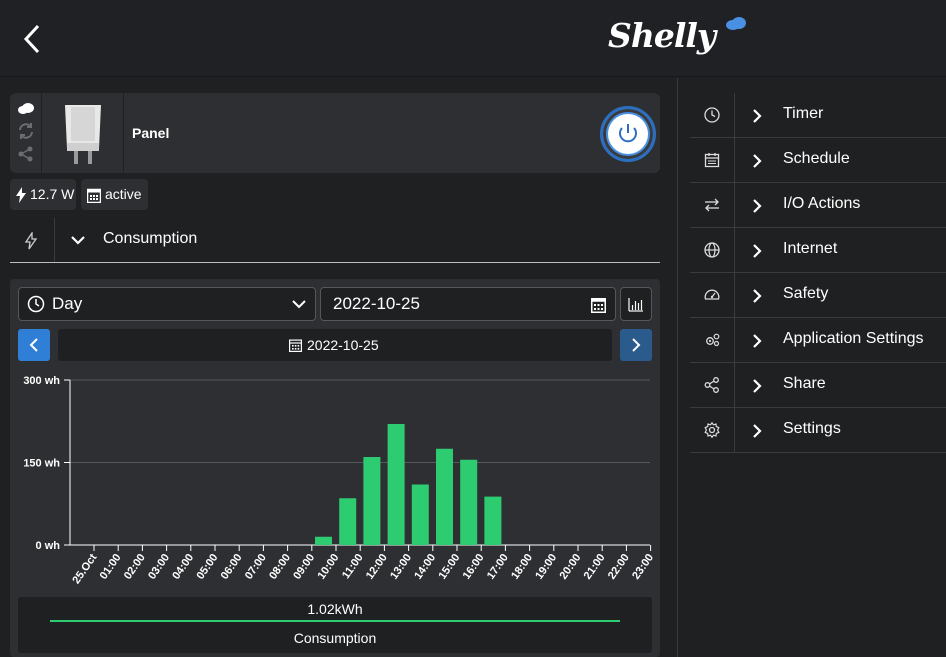 The image size is (946, 657). Describe the element at coordinates (712, 205) in the screenshot. I see `arrows-icon` at that location.